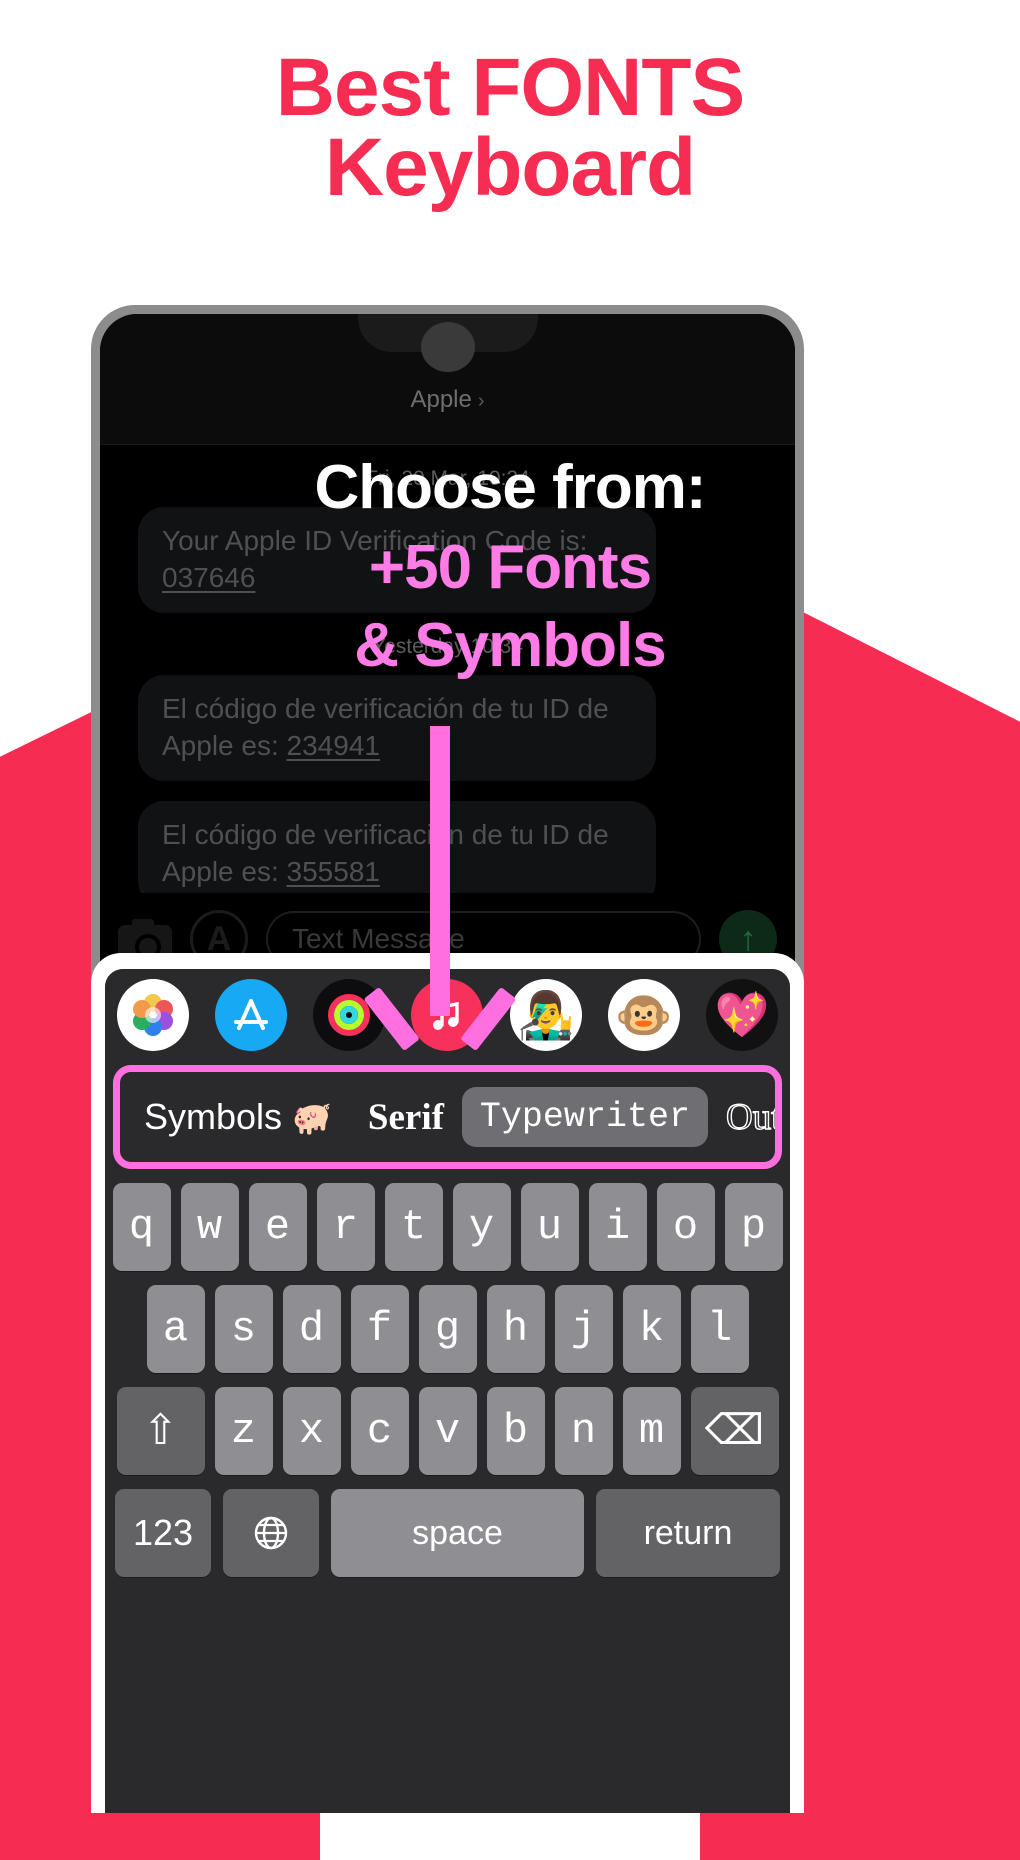 Image resolution: width=1020 pixels, height=1860 pixels. I want to click on keyboard-row-3: ⇧ z x c v b n m ⌫, so click(447, 1431).